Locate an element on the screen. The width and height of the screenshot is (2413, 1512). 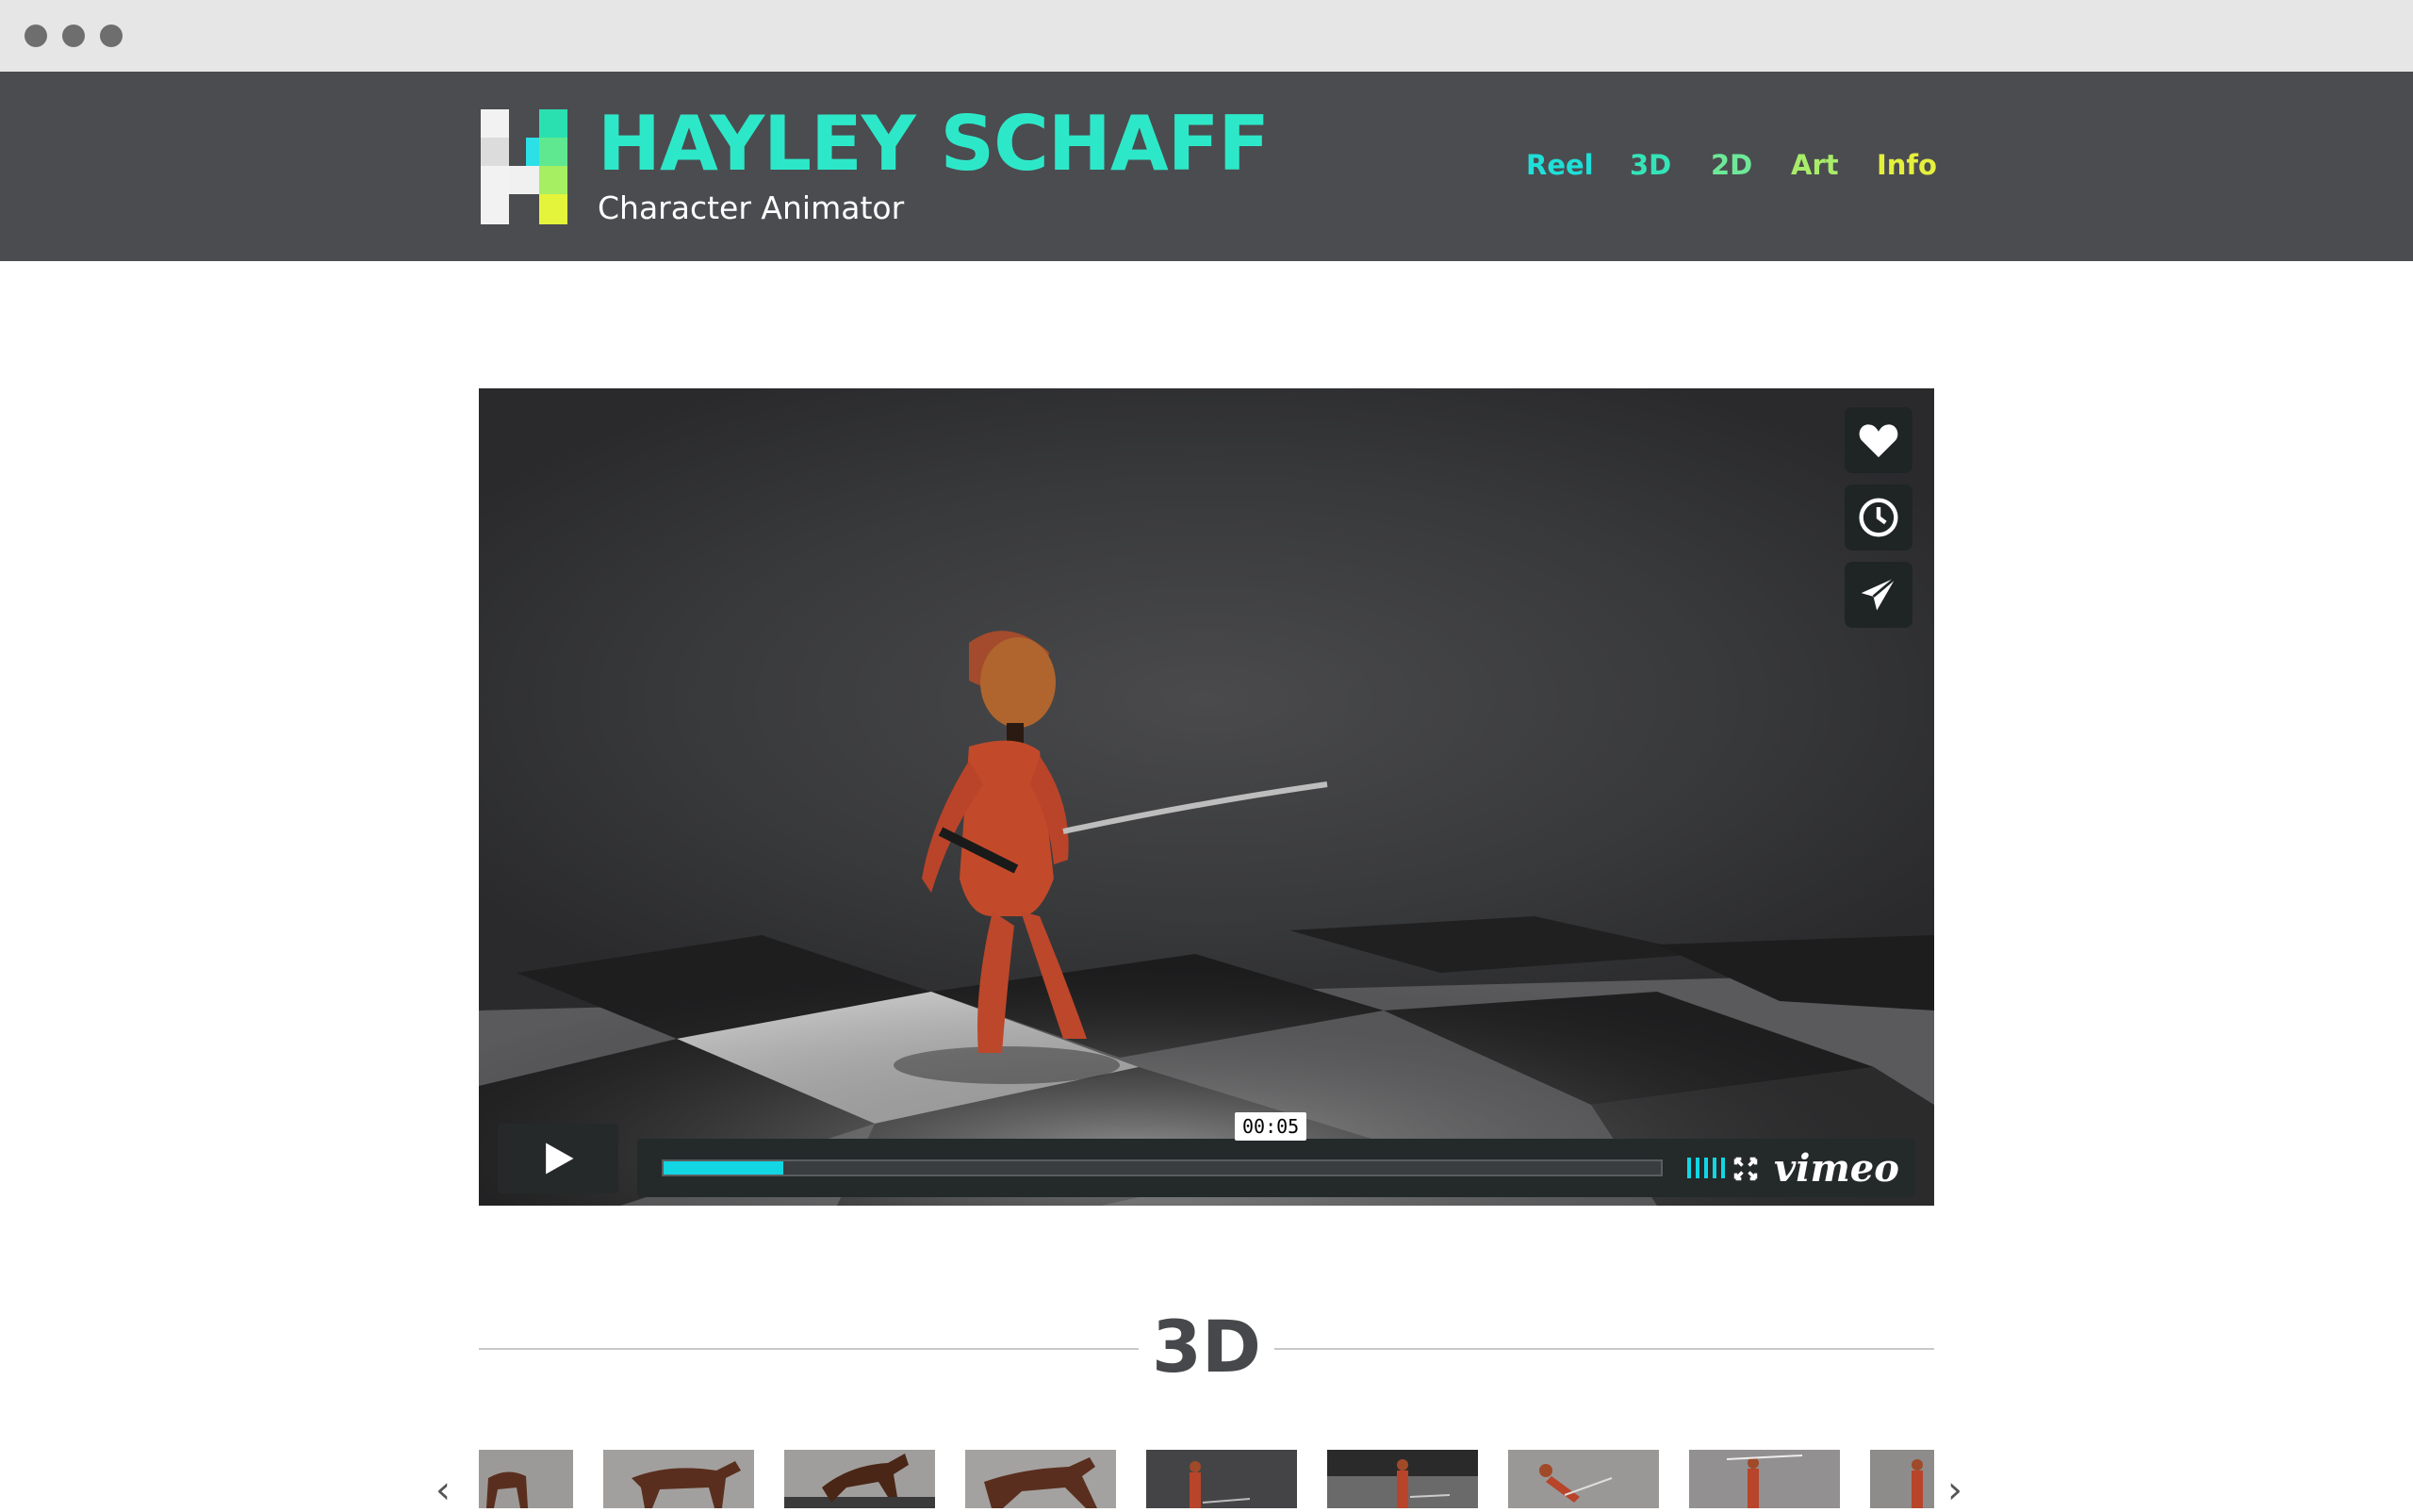
vimeo-logo: vimeo is located at coordinates (1836, 1169).